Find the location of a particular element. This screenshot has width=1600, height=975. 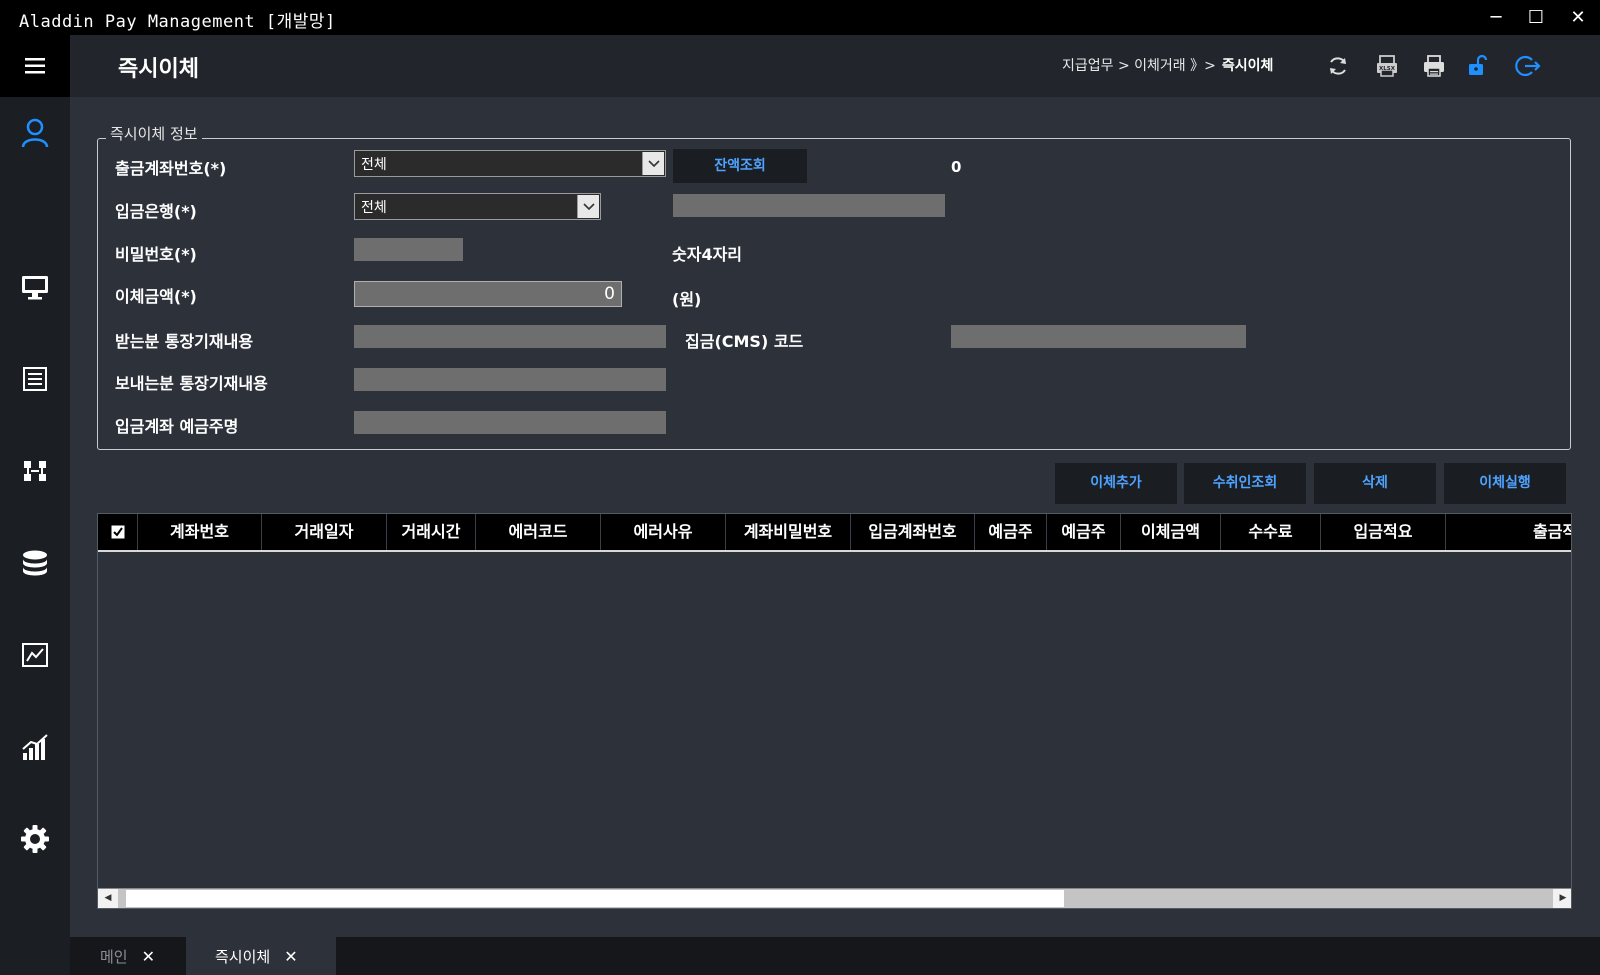

receiver-memo-input is located at coordinates (510, 336).